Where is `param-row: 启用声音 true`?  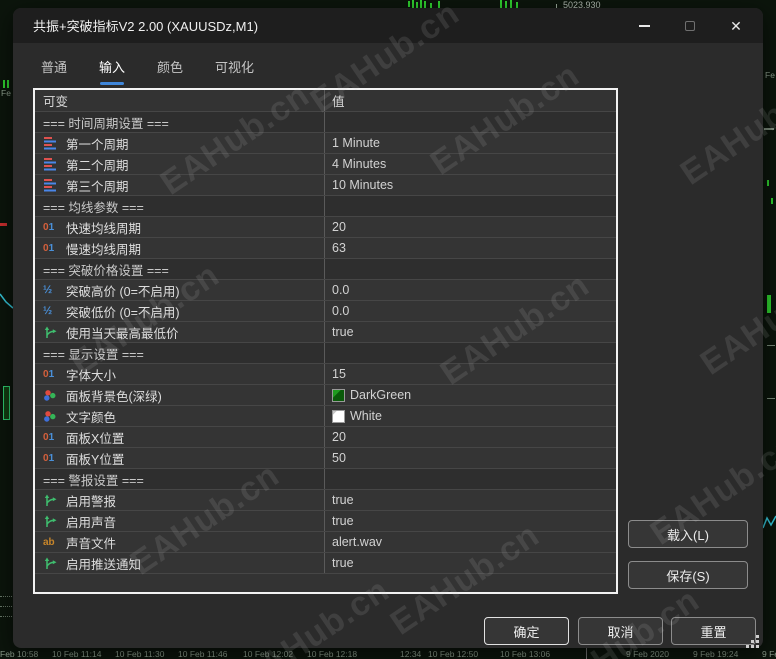 param-row: 启用声音 true is located at coordinates (325, 521).